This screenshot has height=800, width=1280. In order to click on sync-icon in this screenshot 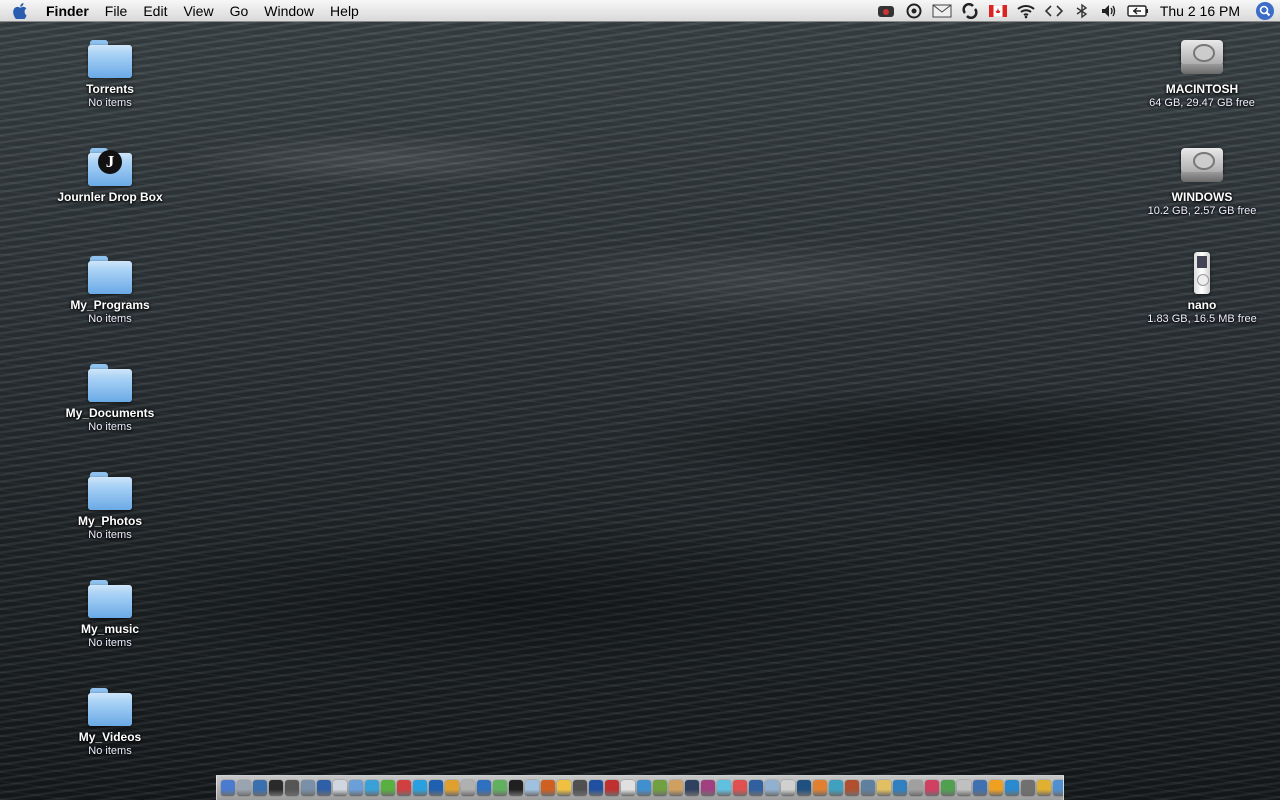, I will do `click(970, 11)`.